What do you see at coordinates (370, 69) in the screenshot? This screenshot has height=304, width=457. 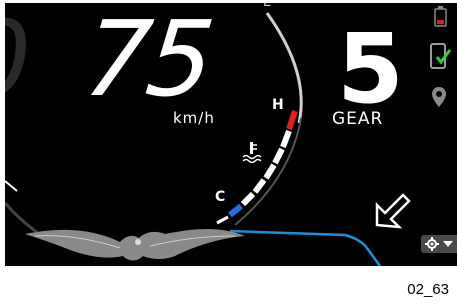 I see `gear-value: 5` at bounding box center [370, 69].